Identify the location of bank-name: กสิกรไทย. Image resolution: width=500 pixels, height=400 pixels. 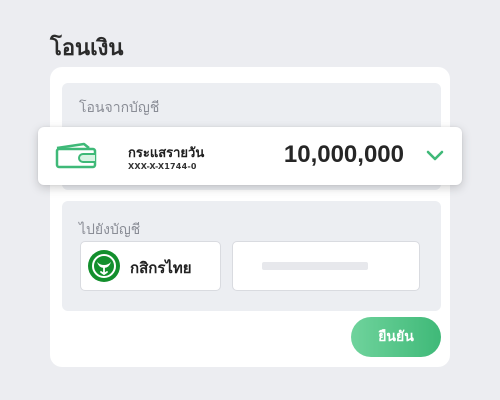
(161, 268).